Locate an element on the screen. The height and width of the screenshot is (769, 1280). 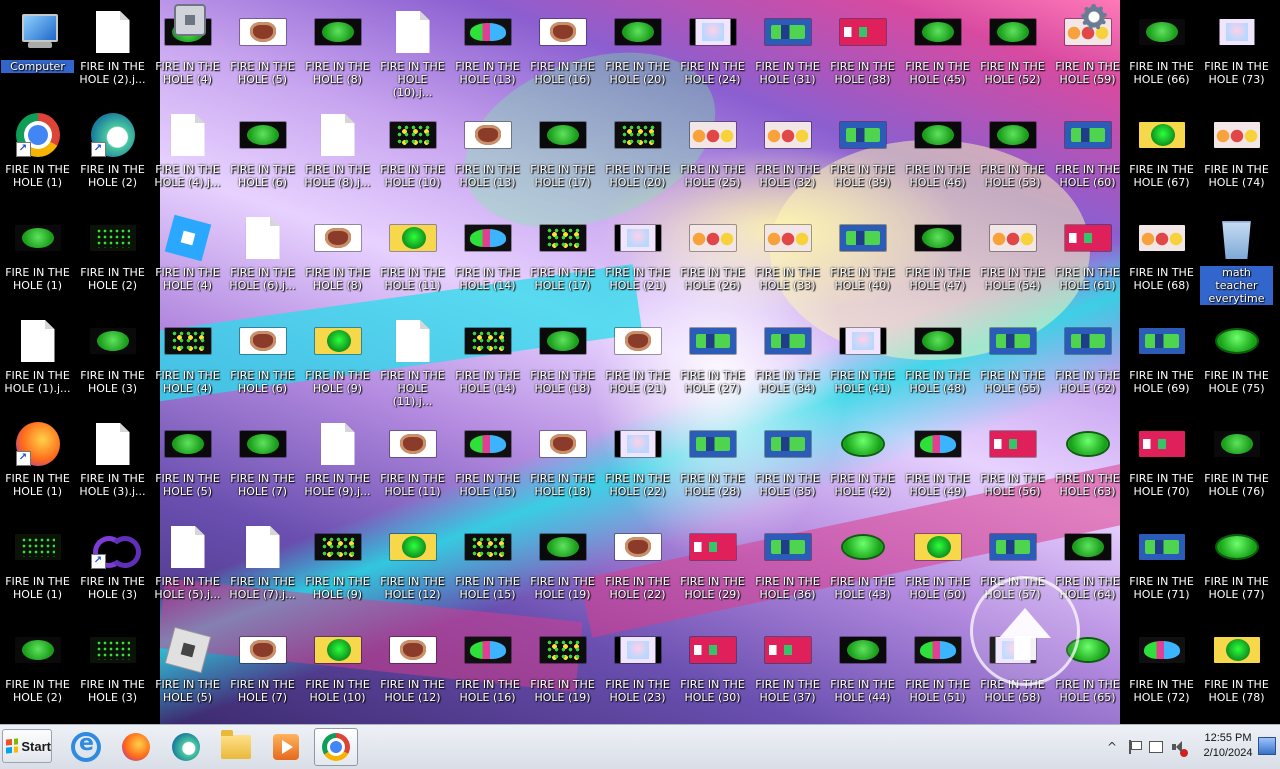
taskbar-app-media-player is located at coordinates (286, 747).